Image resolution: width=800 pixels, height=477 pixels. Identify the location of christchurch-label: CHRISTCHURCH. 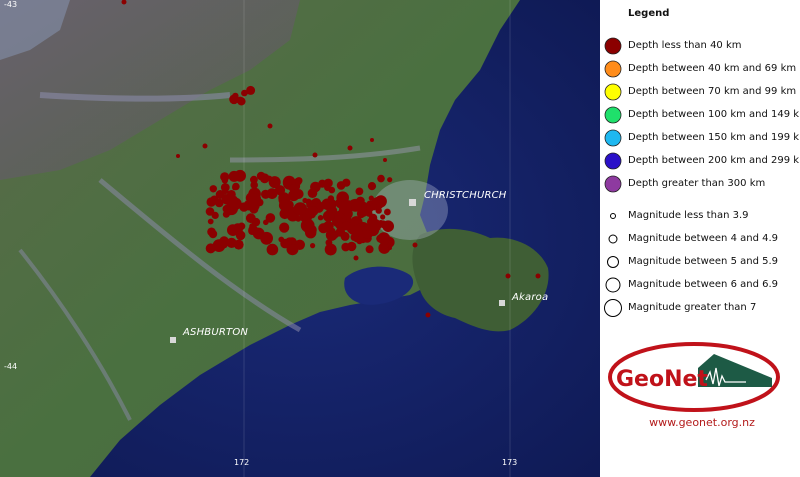
(465, 195).